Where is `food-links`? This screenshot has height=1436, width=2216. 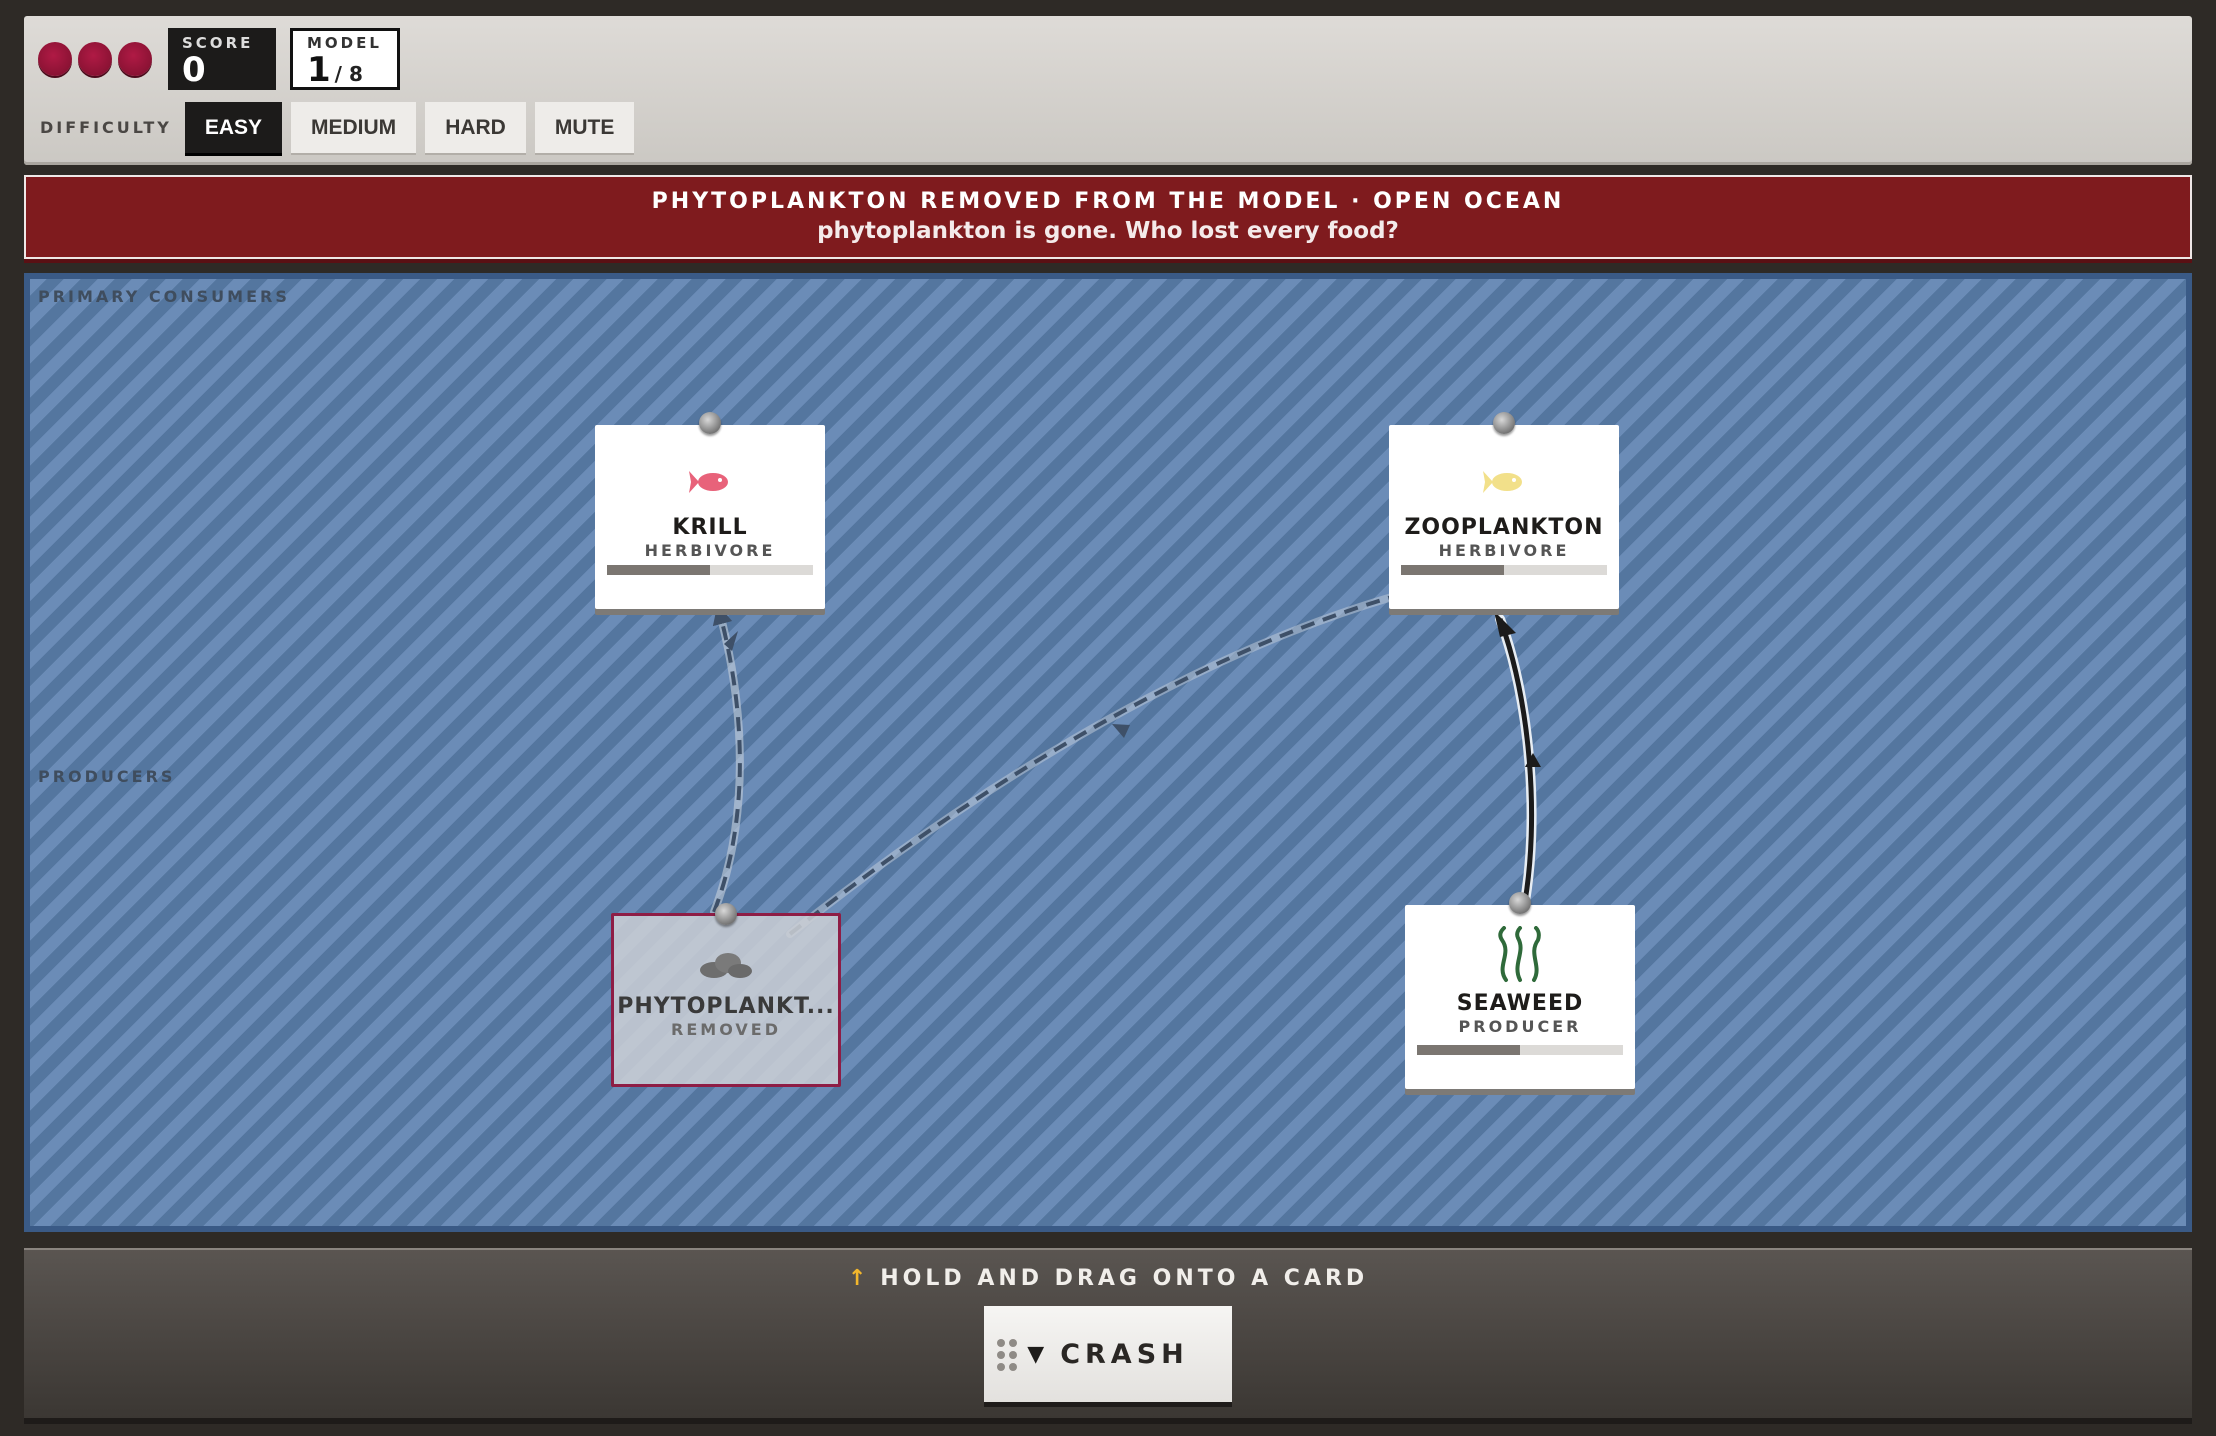 food-links is located at coordinates (1125, 765).